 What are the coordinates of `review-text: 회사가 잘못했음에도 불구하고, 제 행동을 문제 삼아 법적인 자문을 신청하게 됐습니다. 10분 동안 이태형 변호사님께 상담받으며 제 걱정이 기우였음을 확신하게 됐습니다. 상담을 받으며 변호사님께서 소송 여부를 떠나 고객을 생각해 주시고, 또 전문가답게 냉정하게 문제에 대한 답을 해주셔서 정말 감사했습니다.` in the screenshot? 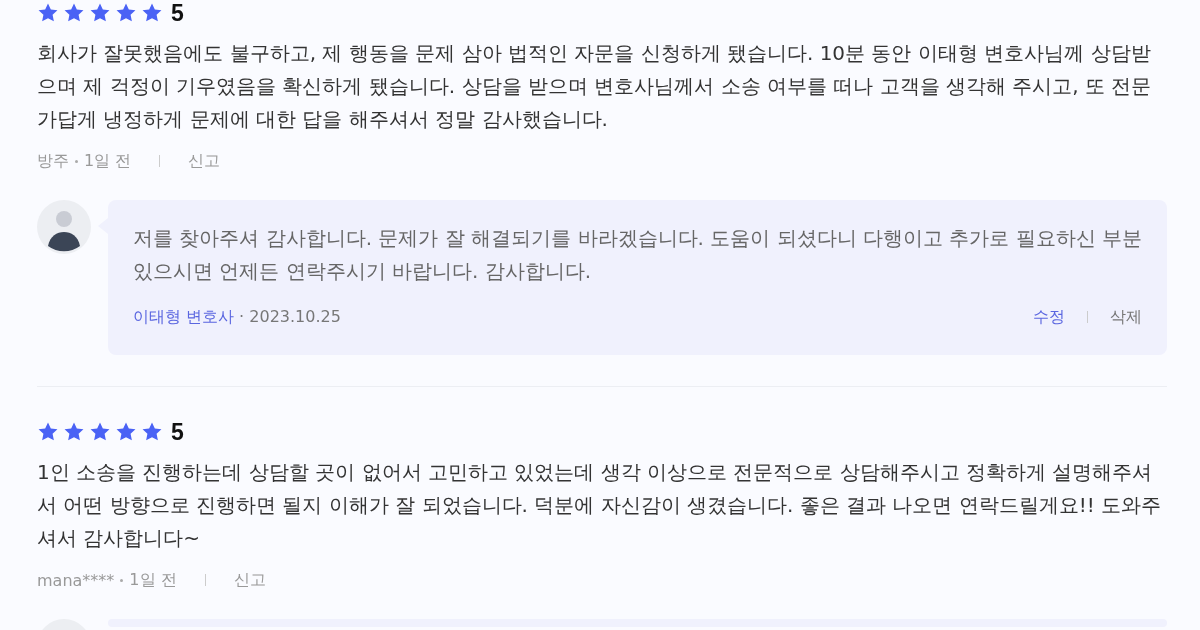 It's located at (595, 86).